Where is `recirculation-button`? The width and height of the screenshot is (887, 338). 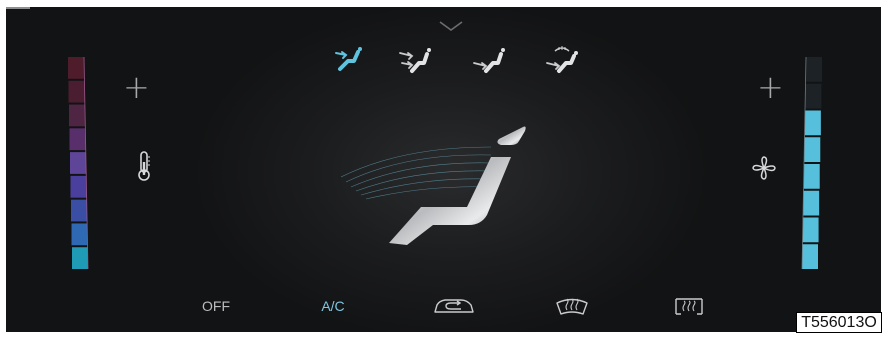
recirculation-button is located at coordinates (454, 306).